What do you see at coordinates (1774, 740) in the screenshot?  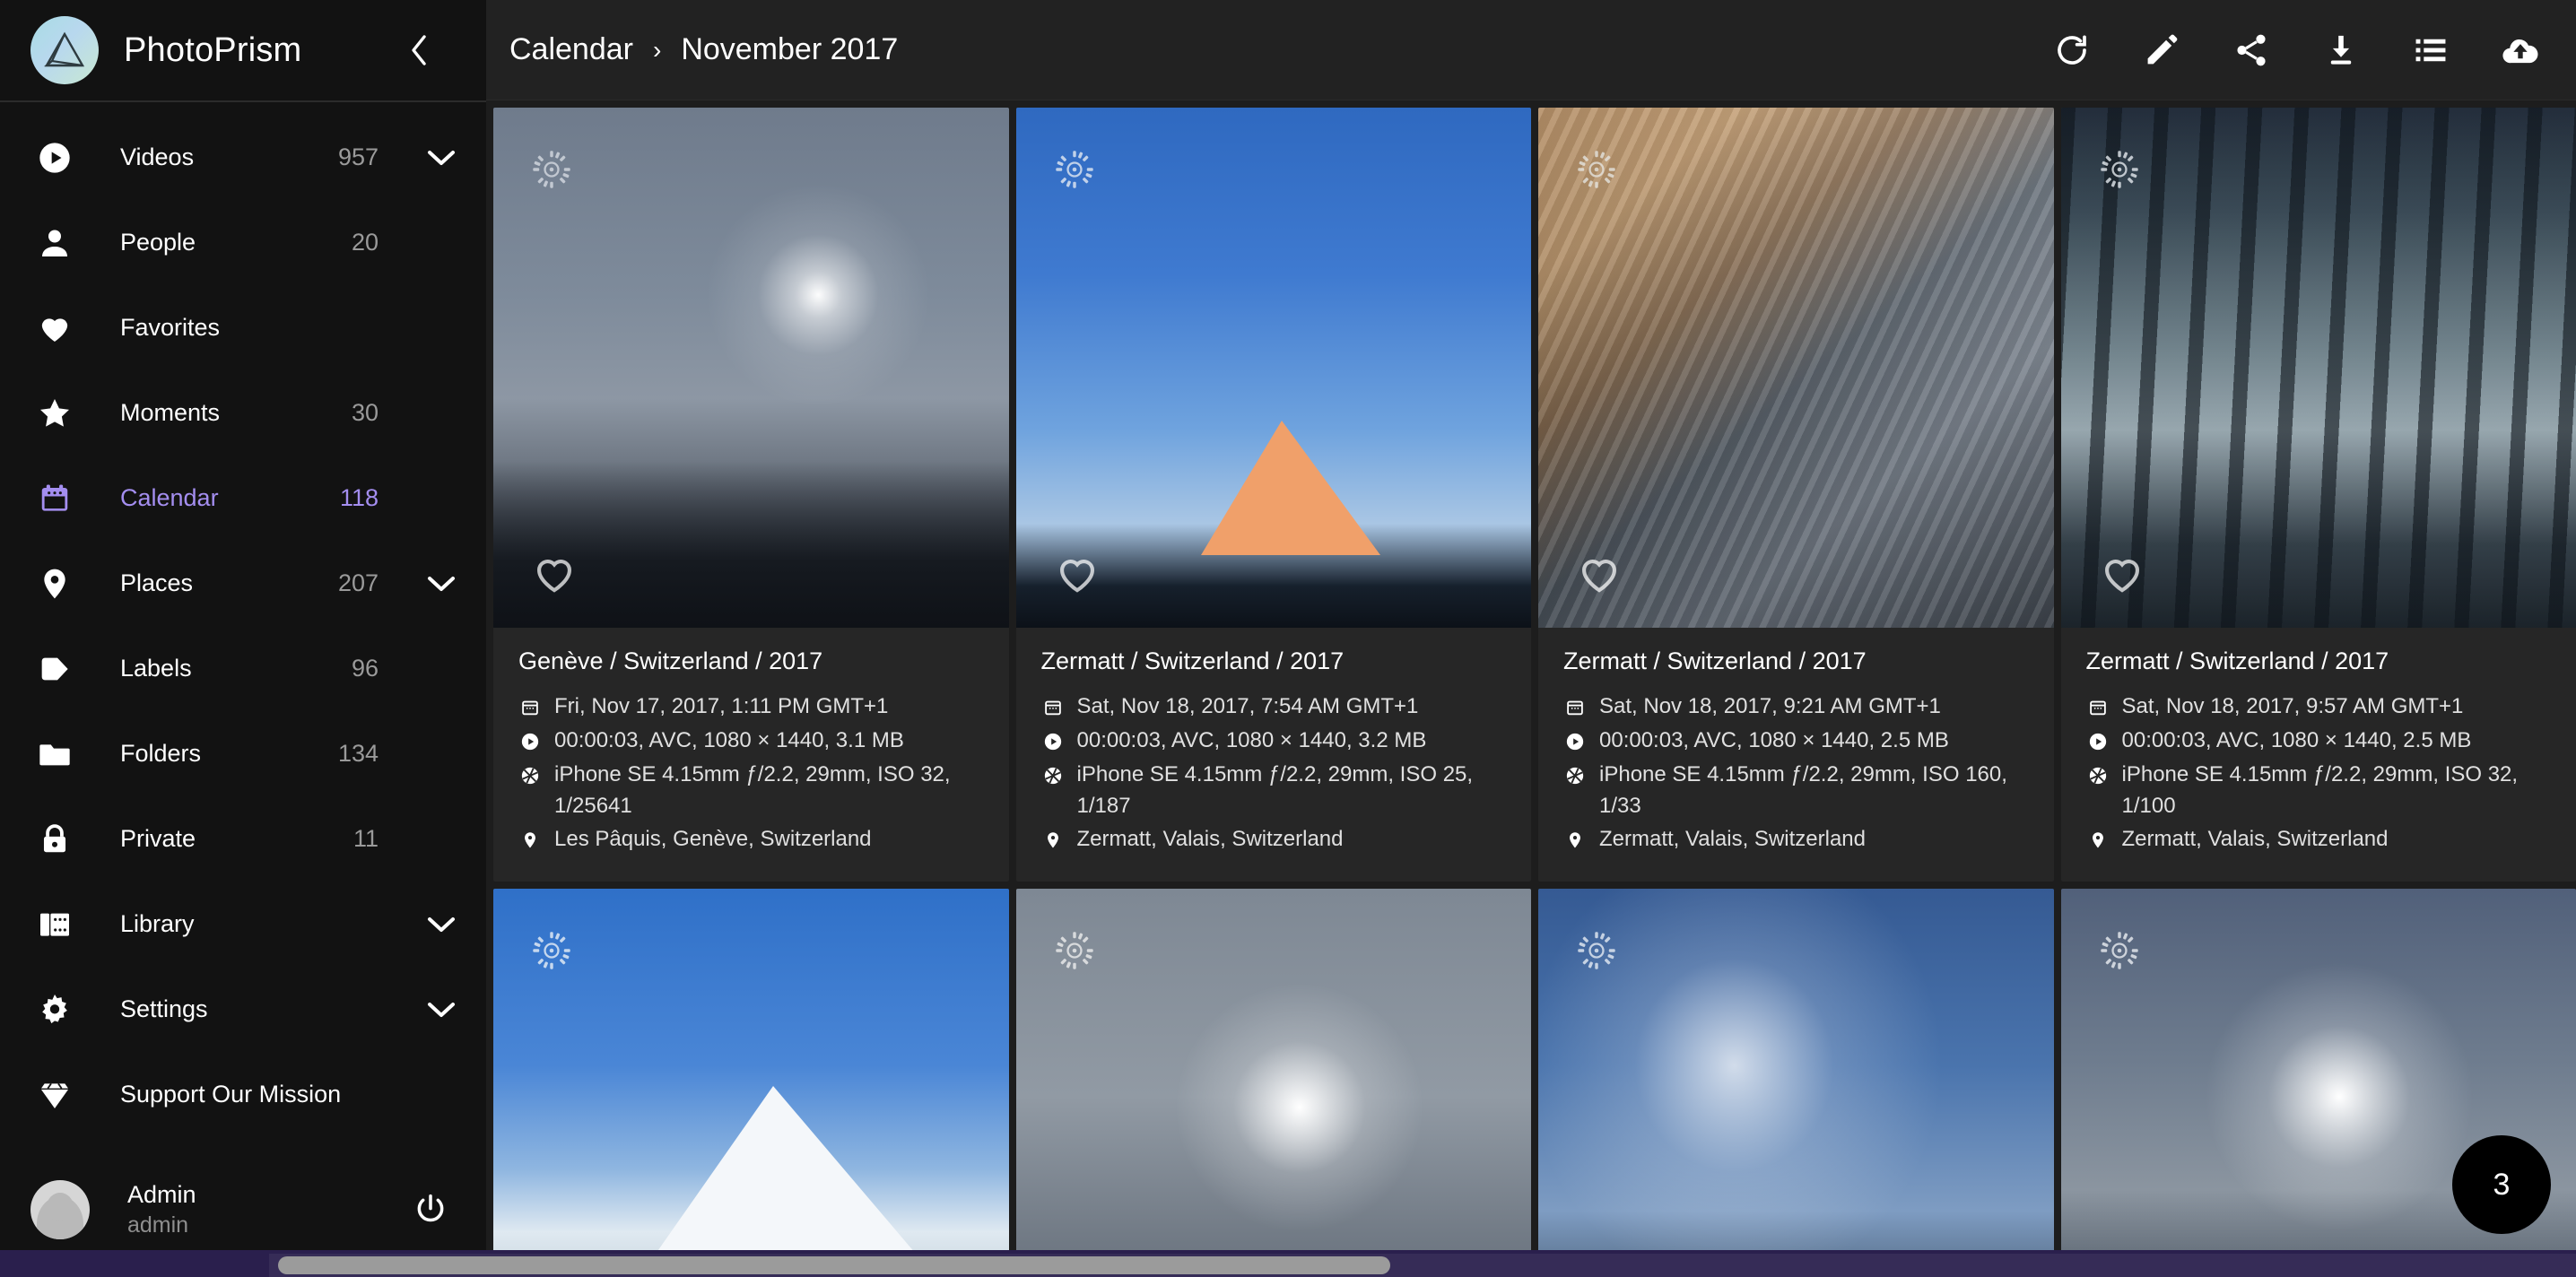 I see `photo-media-info: 00:00:03, AVC, 1080 × 1440, 2.5 MB` at bounding box center [1774, 740].